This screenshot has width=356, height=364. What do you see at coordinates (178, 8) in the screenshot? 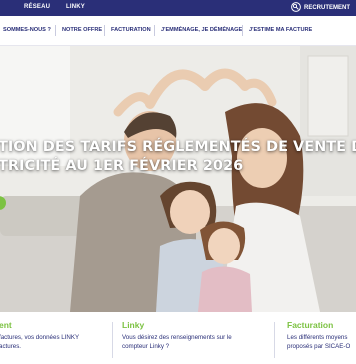
I see `top-utility-bar: RÉSEAU LINKY RECRUTEMENT` at bounding box center [178, 8].